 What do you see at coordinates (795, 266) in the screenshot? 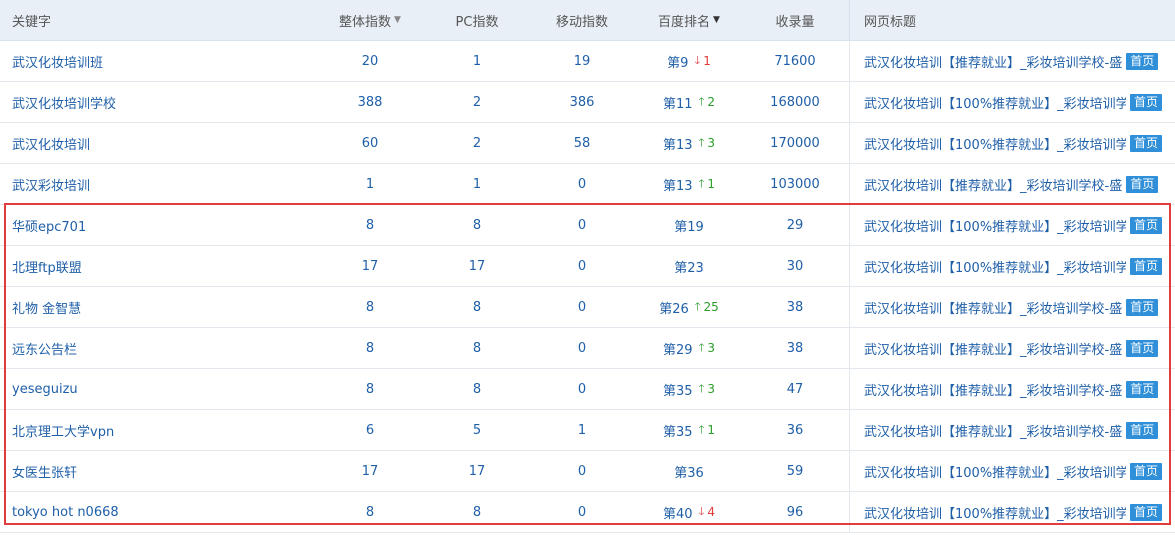
I see `index-count-cell: 30` at bounding box center [795, 266].